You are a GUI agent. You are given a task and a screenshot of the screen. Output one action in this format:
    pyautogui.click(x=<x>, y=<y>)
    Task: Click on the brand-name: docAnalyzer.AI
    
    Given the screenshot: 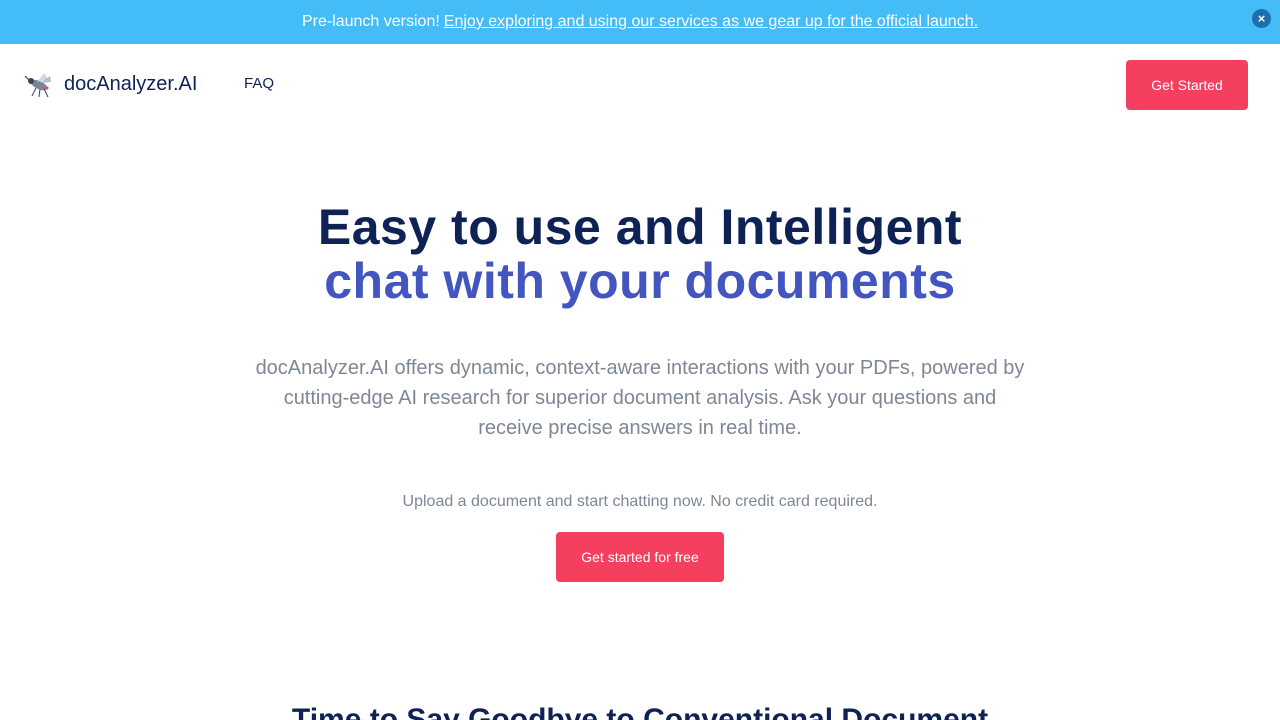 What is the action you would take?
    pyautogui.click(x=131, y=83)
    